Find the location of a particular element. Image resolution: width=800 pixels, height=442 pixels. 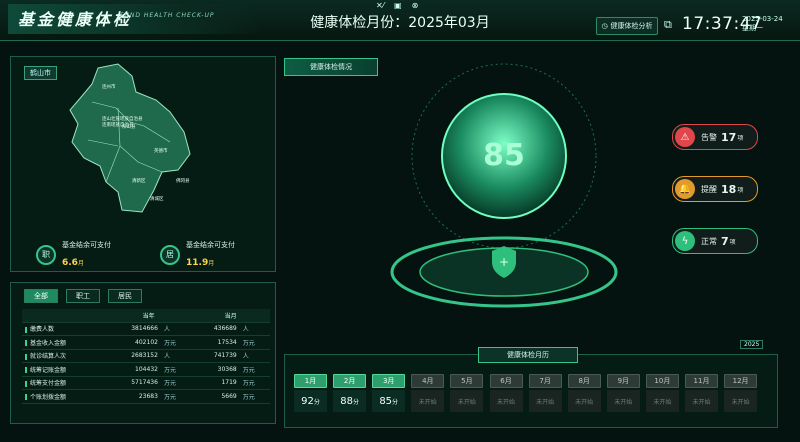

month-cell: 12月未开始 is located at coordinates (741, 393).